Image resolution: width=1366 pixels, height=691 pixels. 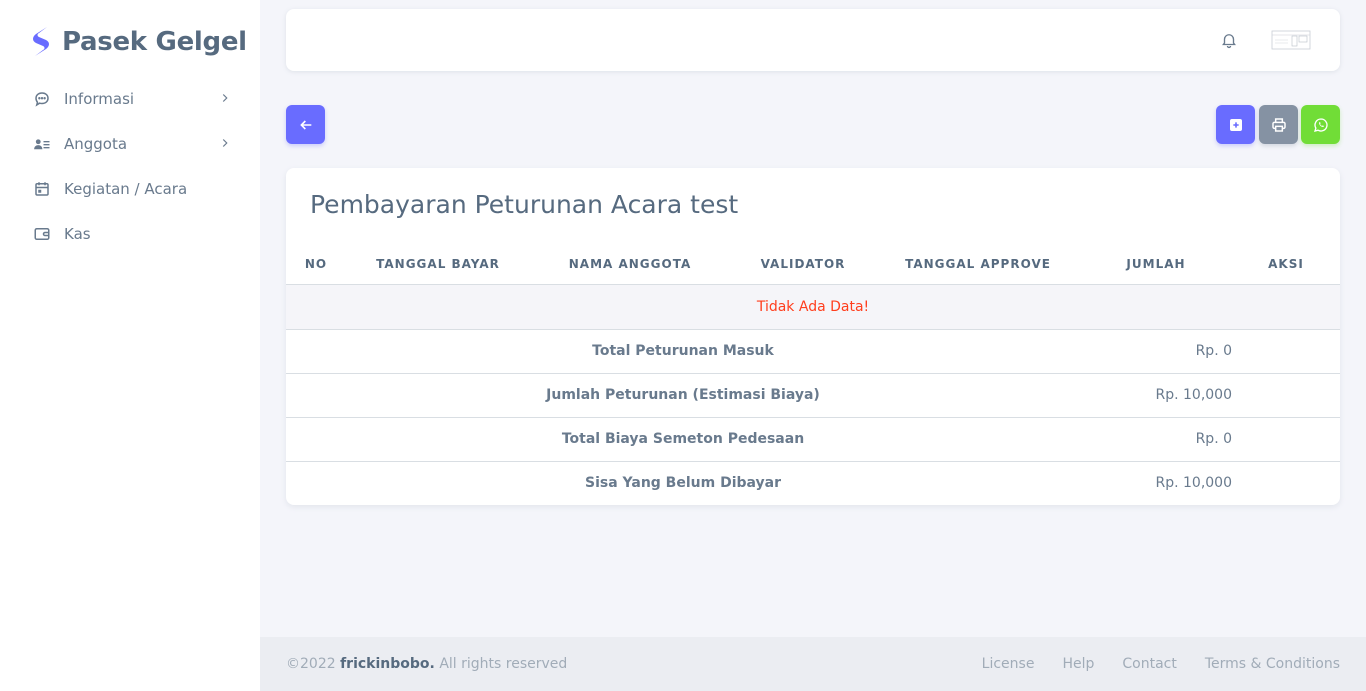 What do you see at coordinates (1286, 265) in the screenshot?
I see `column-header: AKSI` at bounding box center [1286, 265].